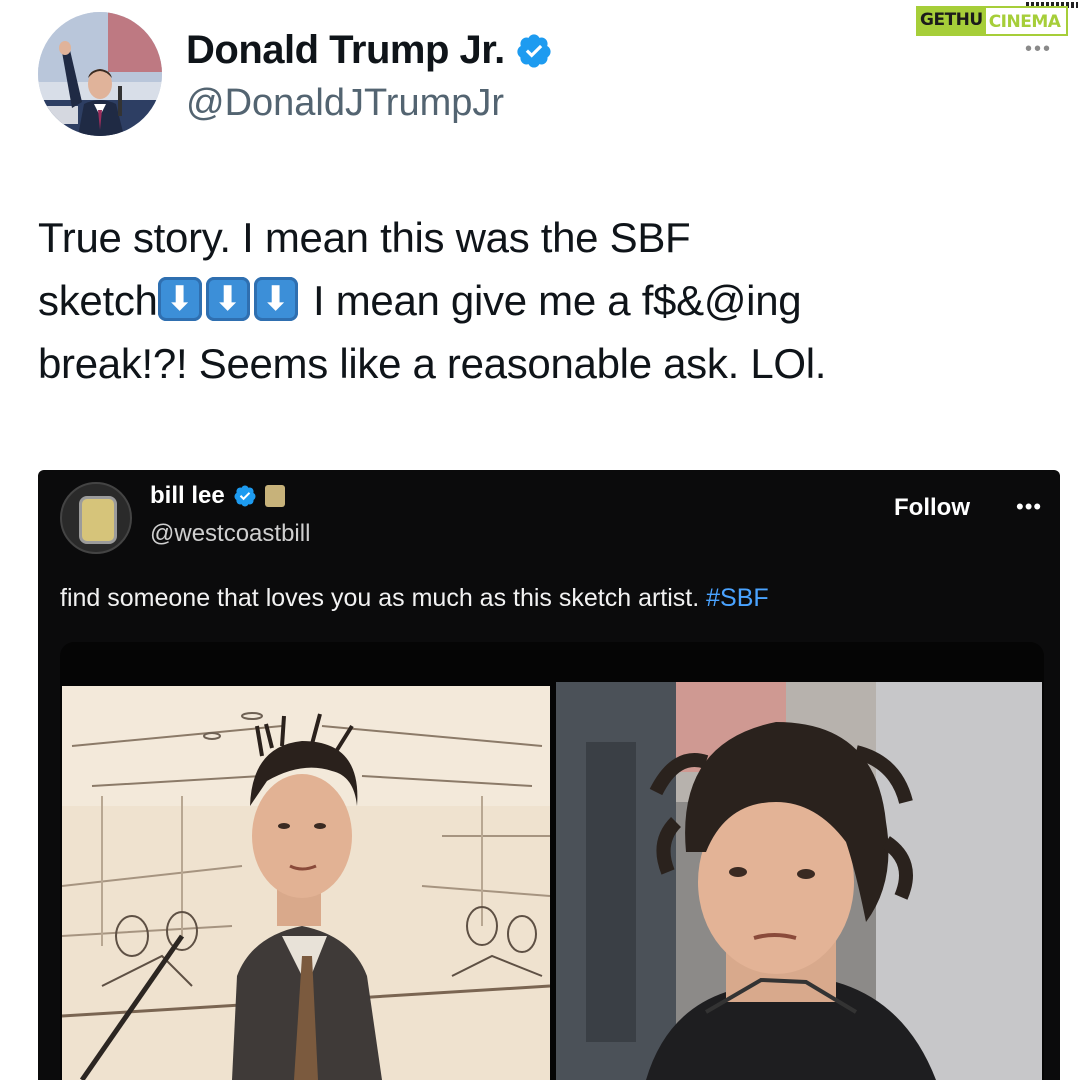 This screenshot has height=1080, width=1080. I want to click on watermark-part2: CINEMA, so click(1027, 21).